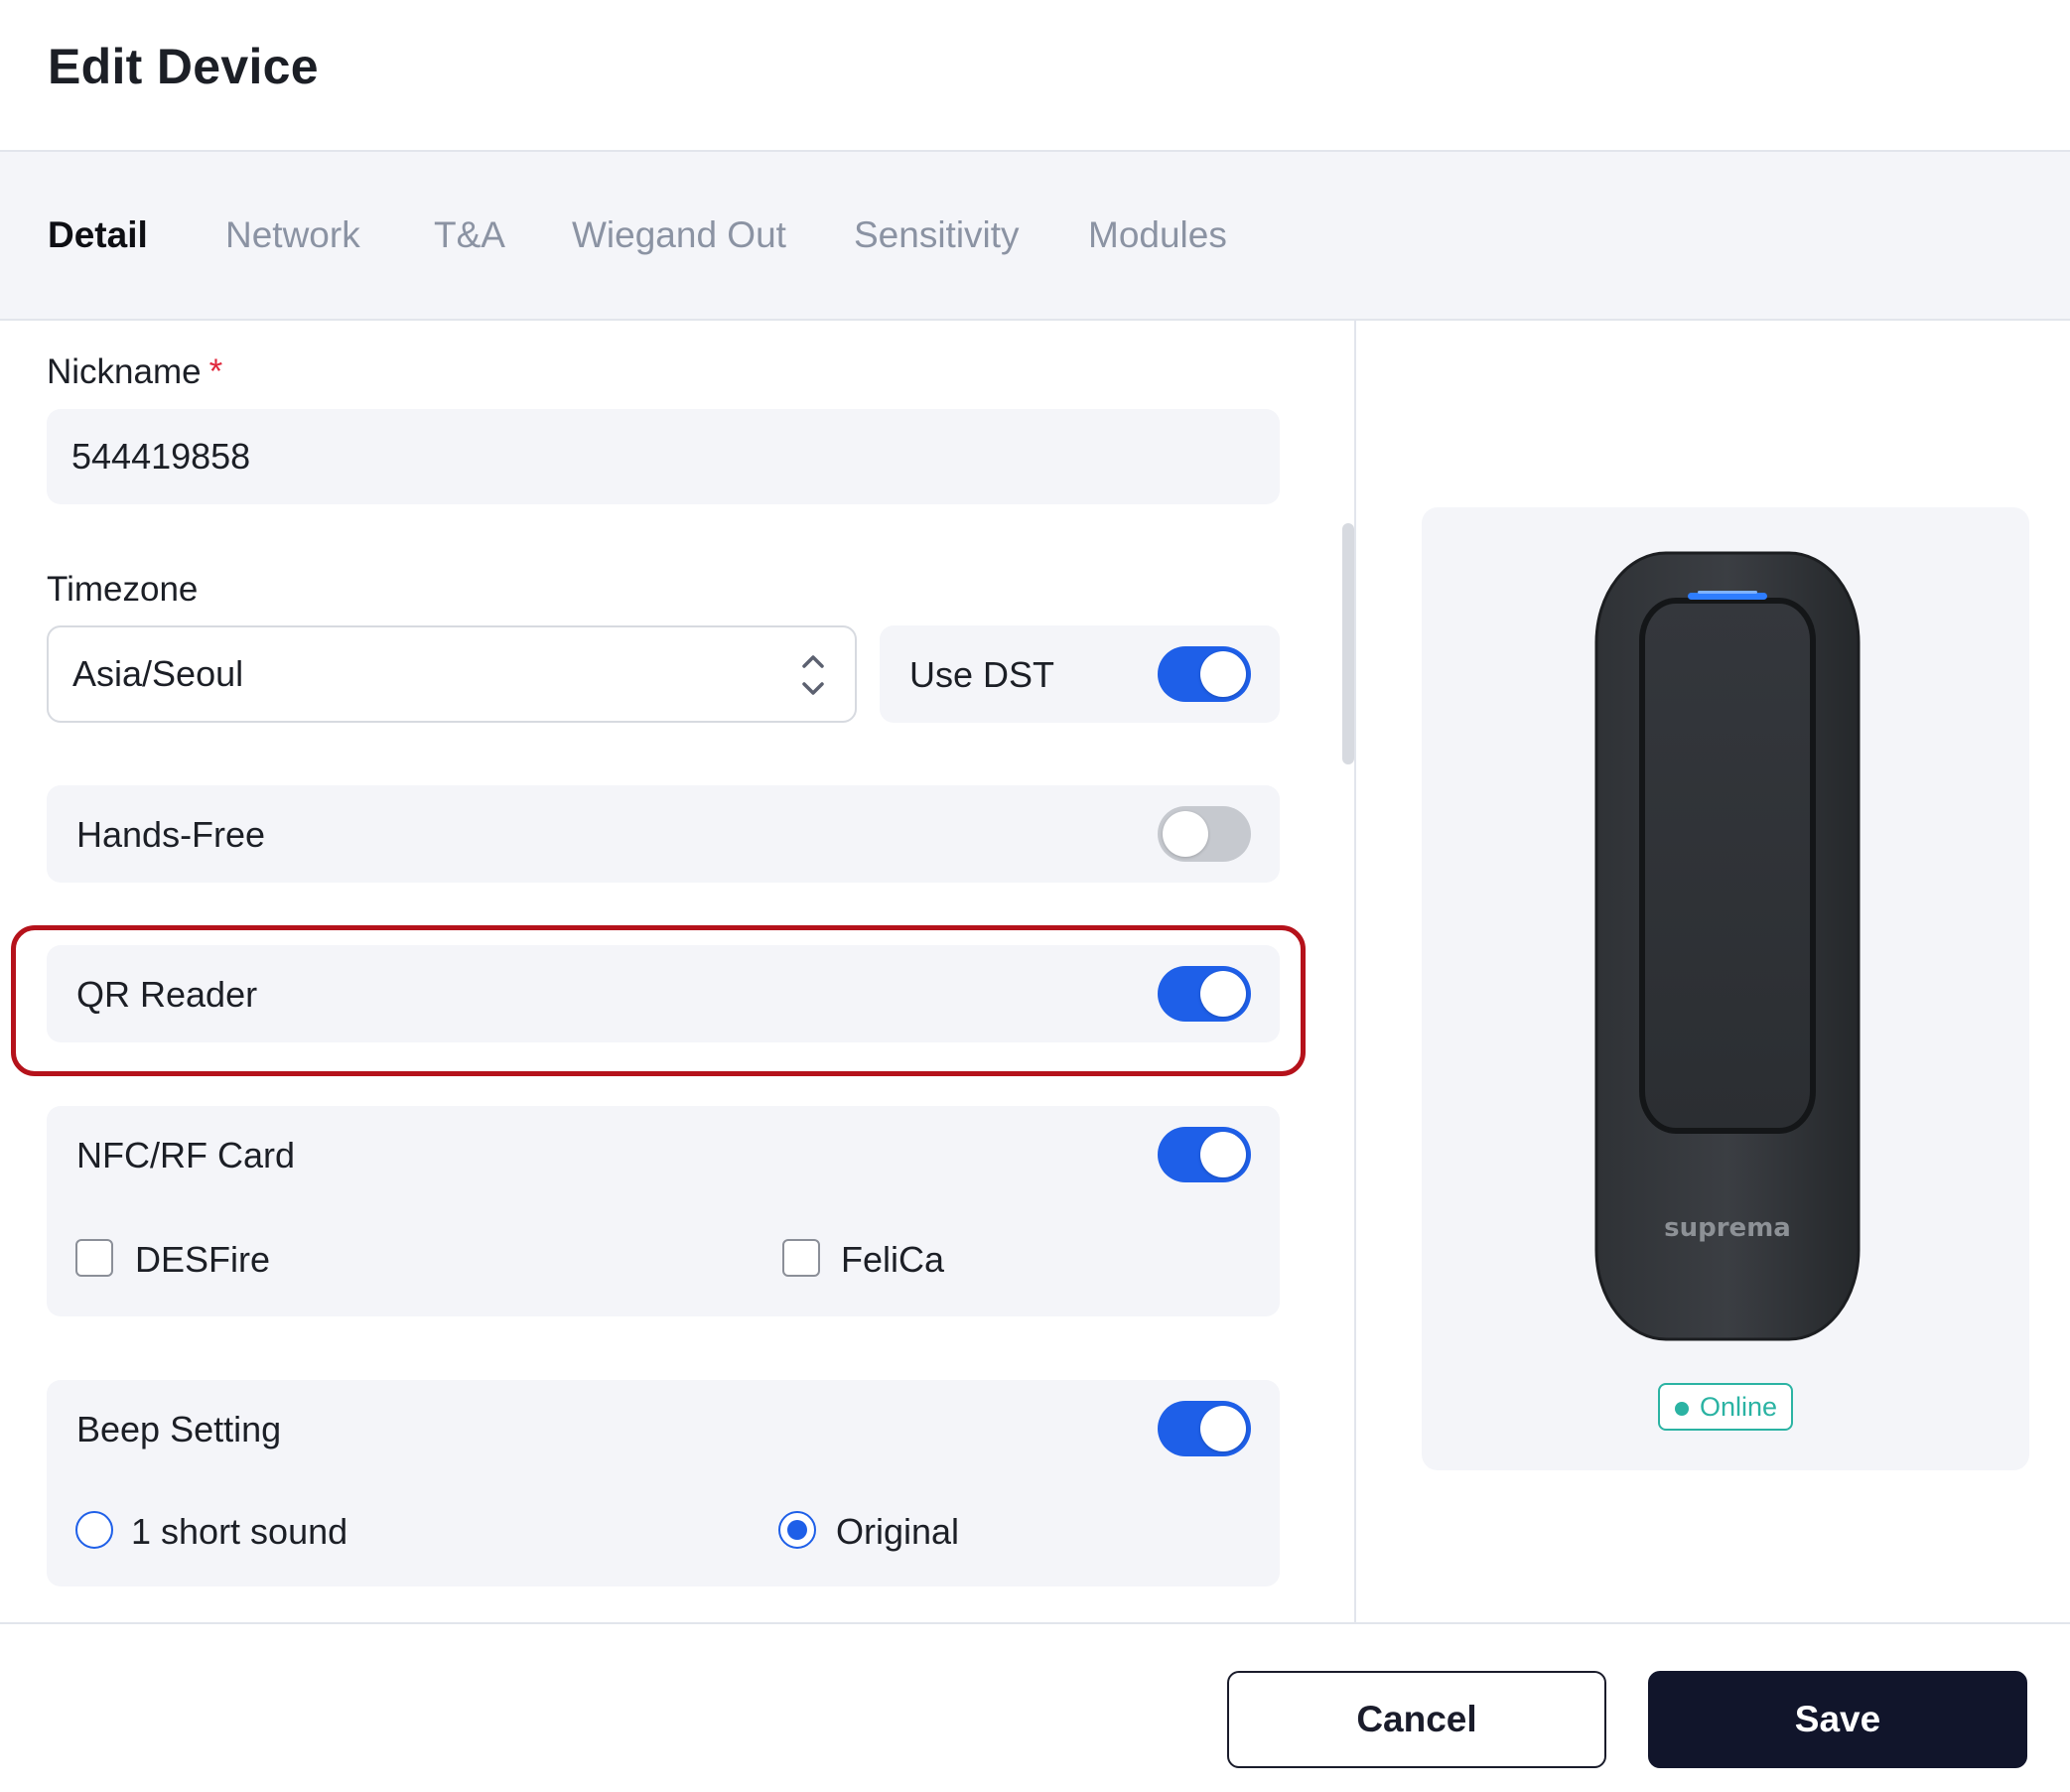  Describe the element at coordinates (1727, 1228) in the screenshot. I see `device-brand-logo: suprema` at that location.